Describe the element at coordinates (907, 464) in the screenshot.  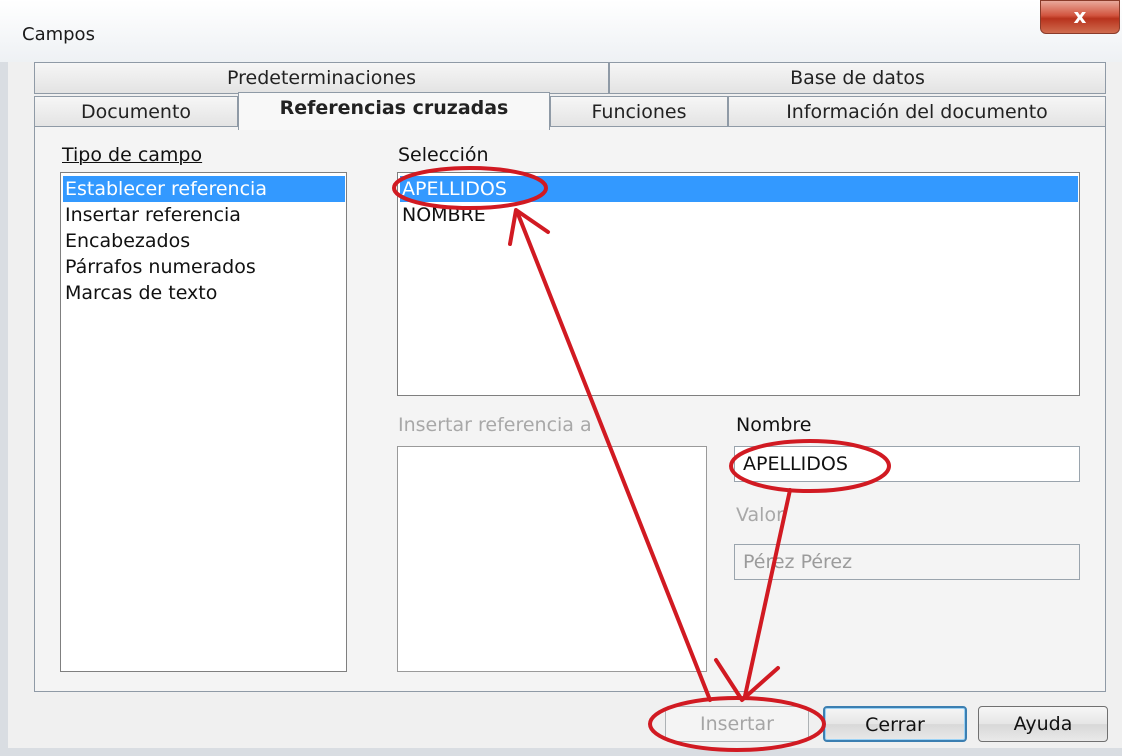
I see `name-field: APELLIDOS` at that location.